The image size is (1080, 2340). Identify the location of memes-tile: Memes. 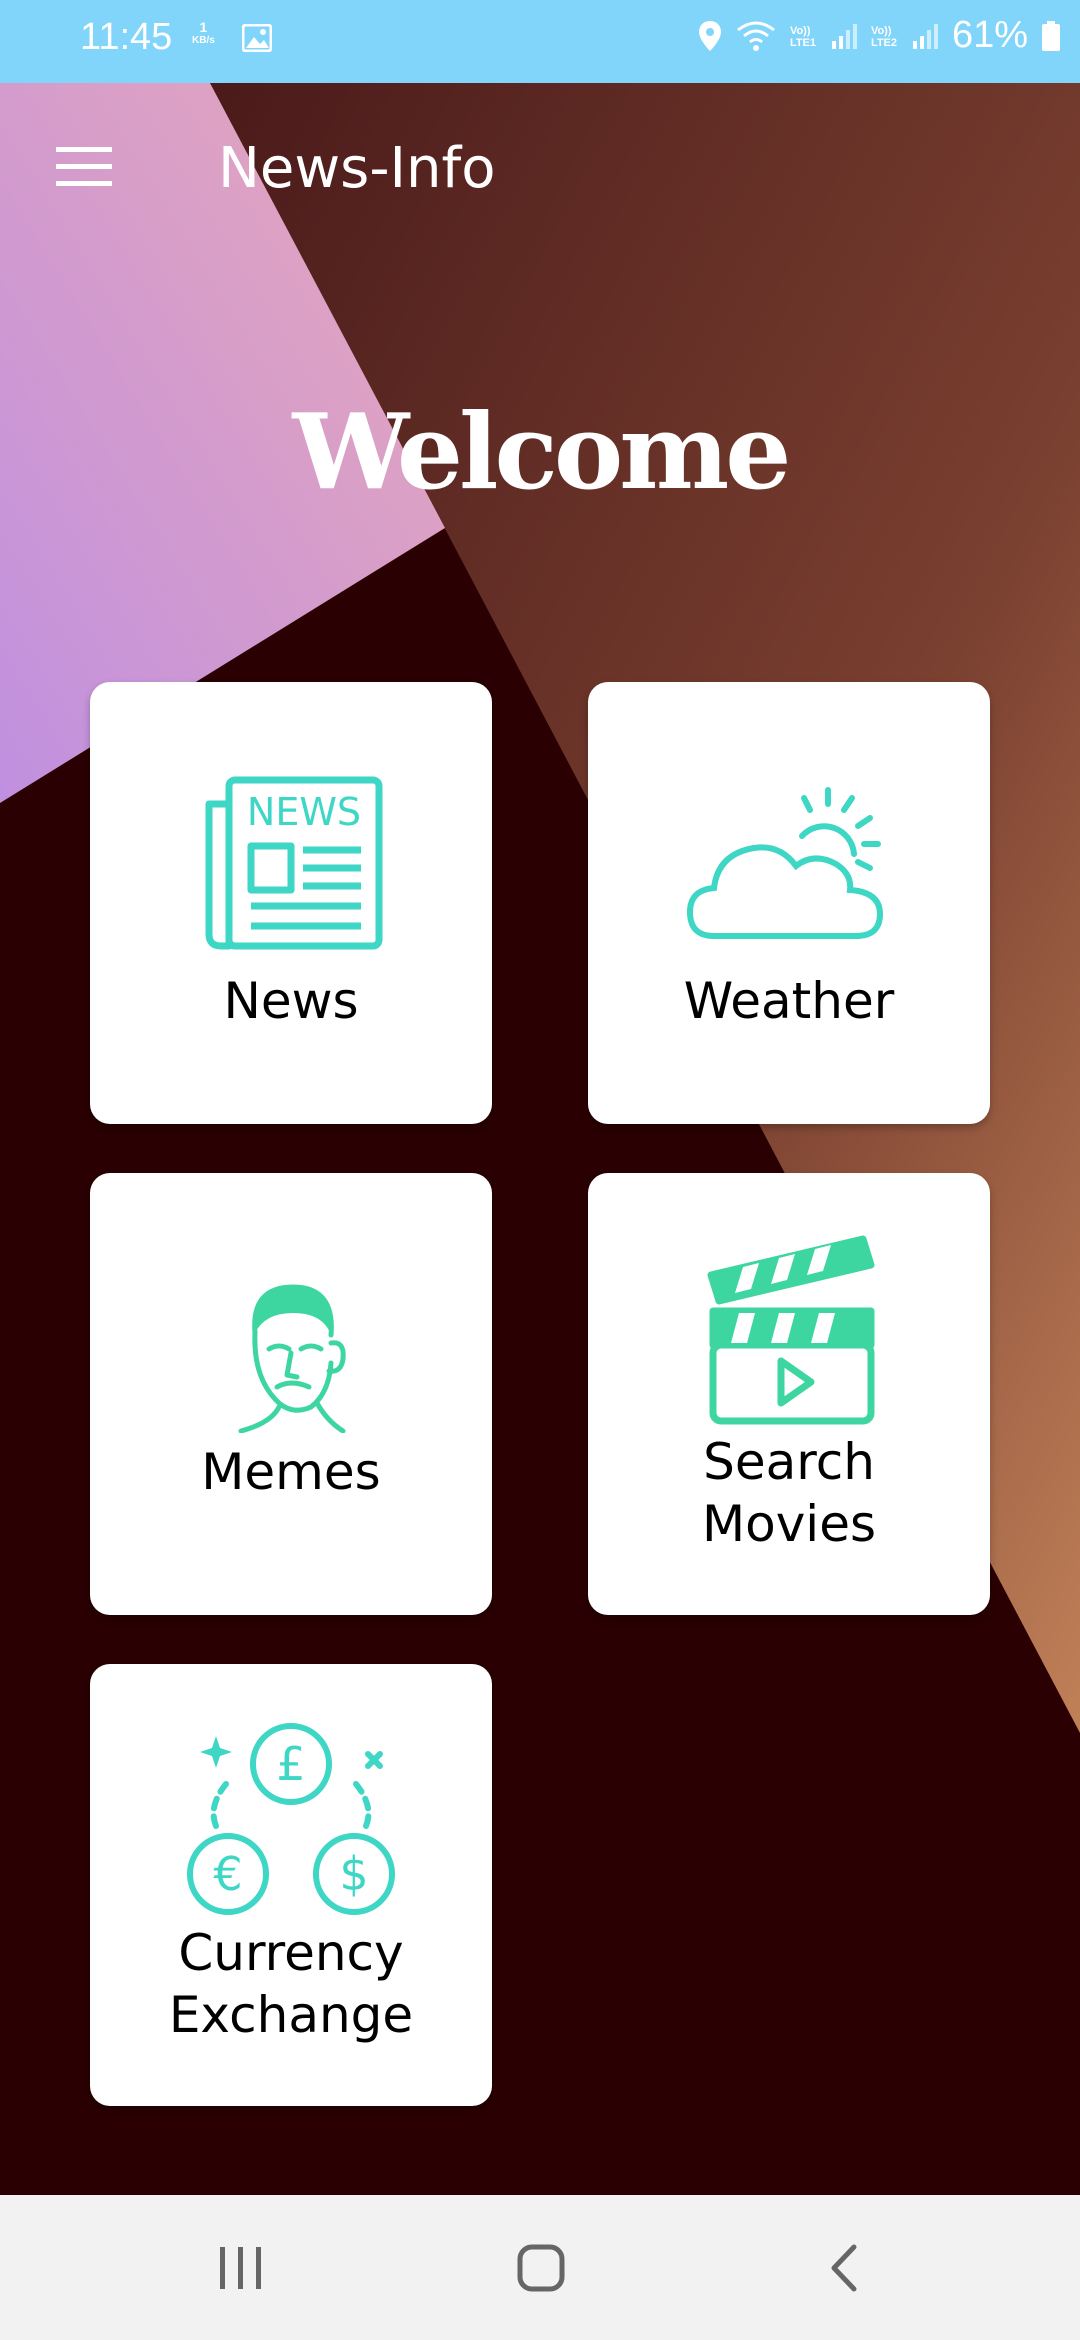
(291, 1394).